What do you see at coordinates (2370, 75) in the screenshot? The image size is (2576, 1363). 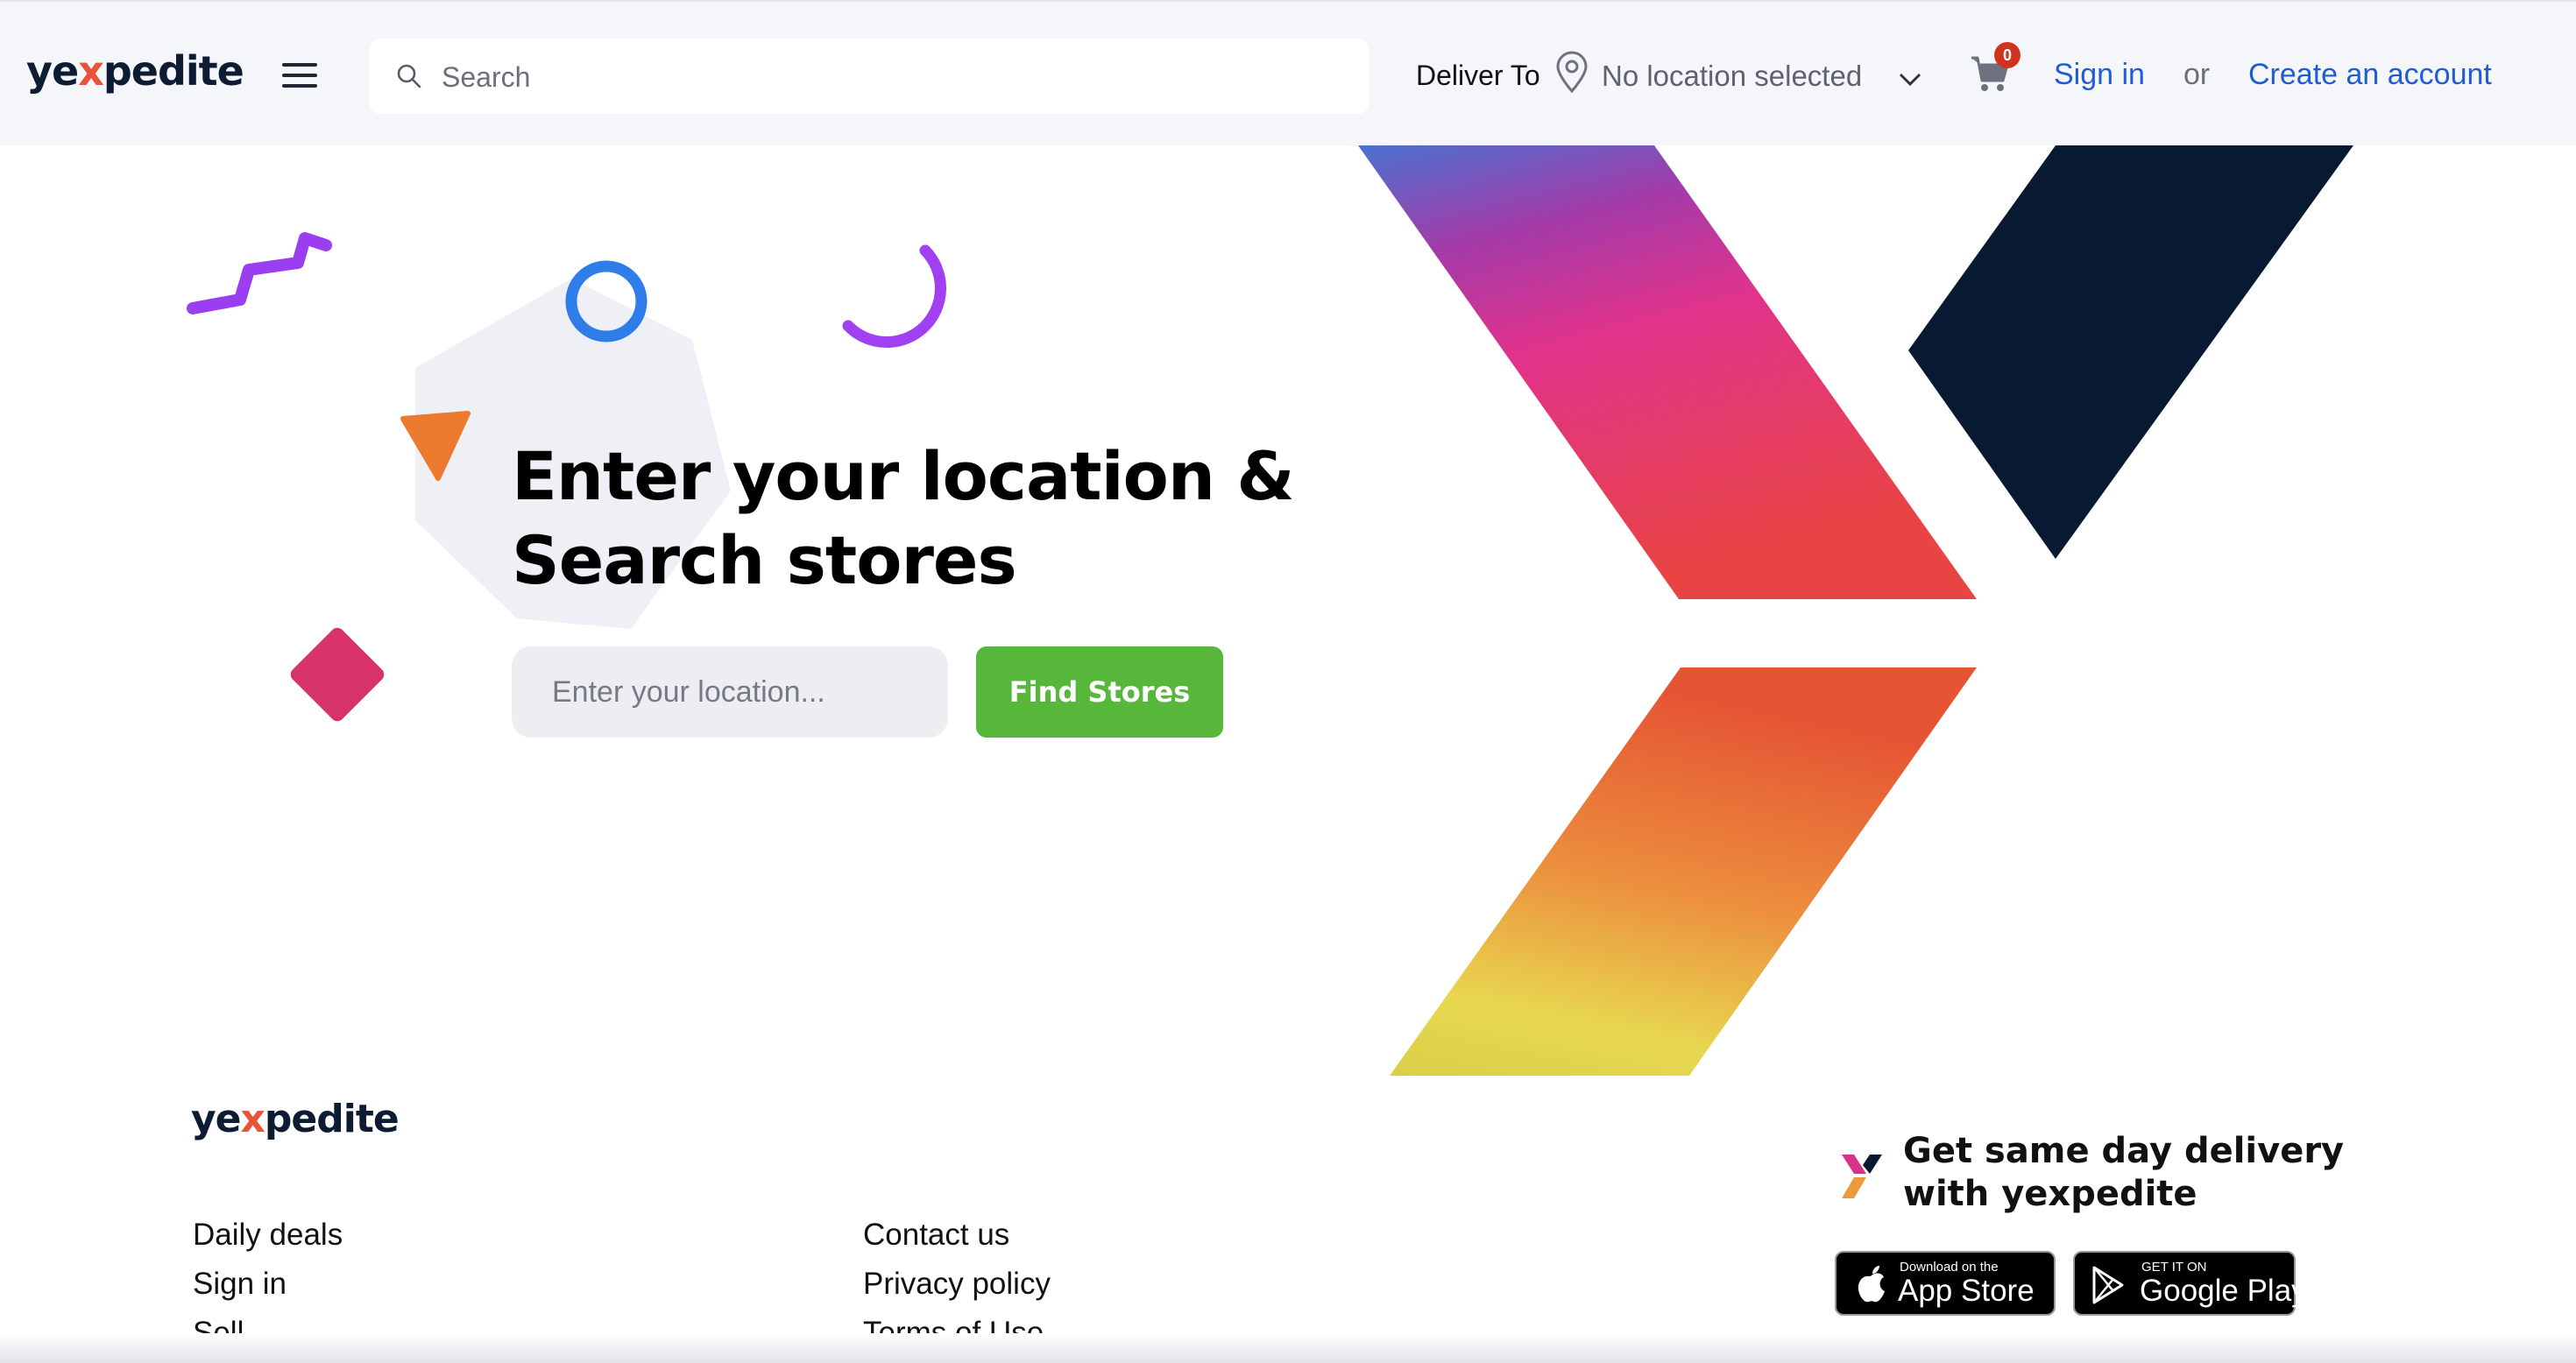 I see `create-account-link: Create an account` at bounding box center [2370, 75].